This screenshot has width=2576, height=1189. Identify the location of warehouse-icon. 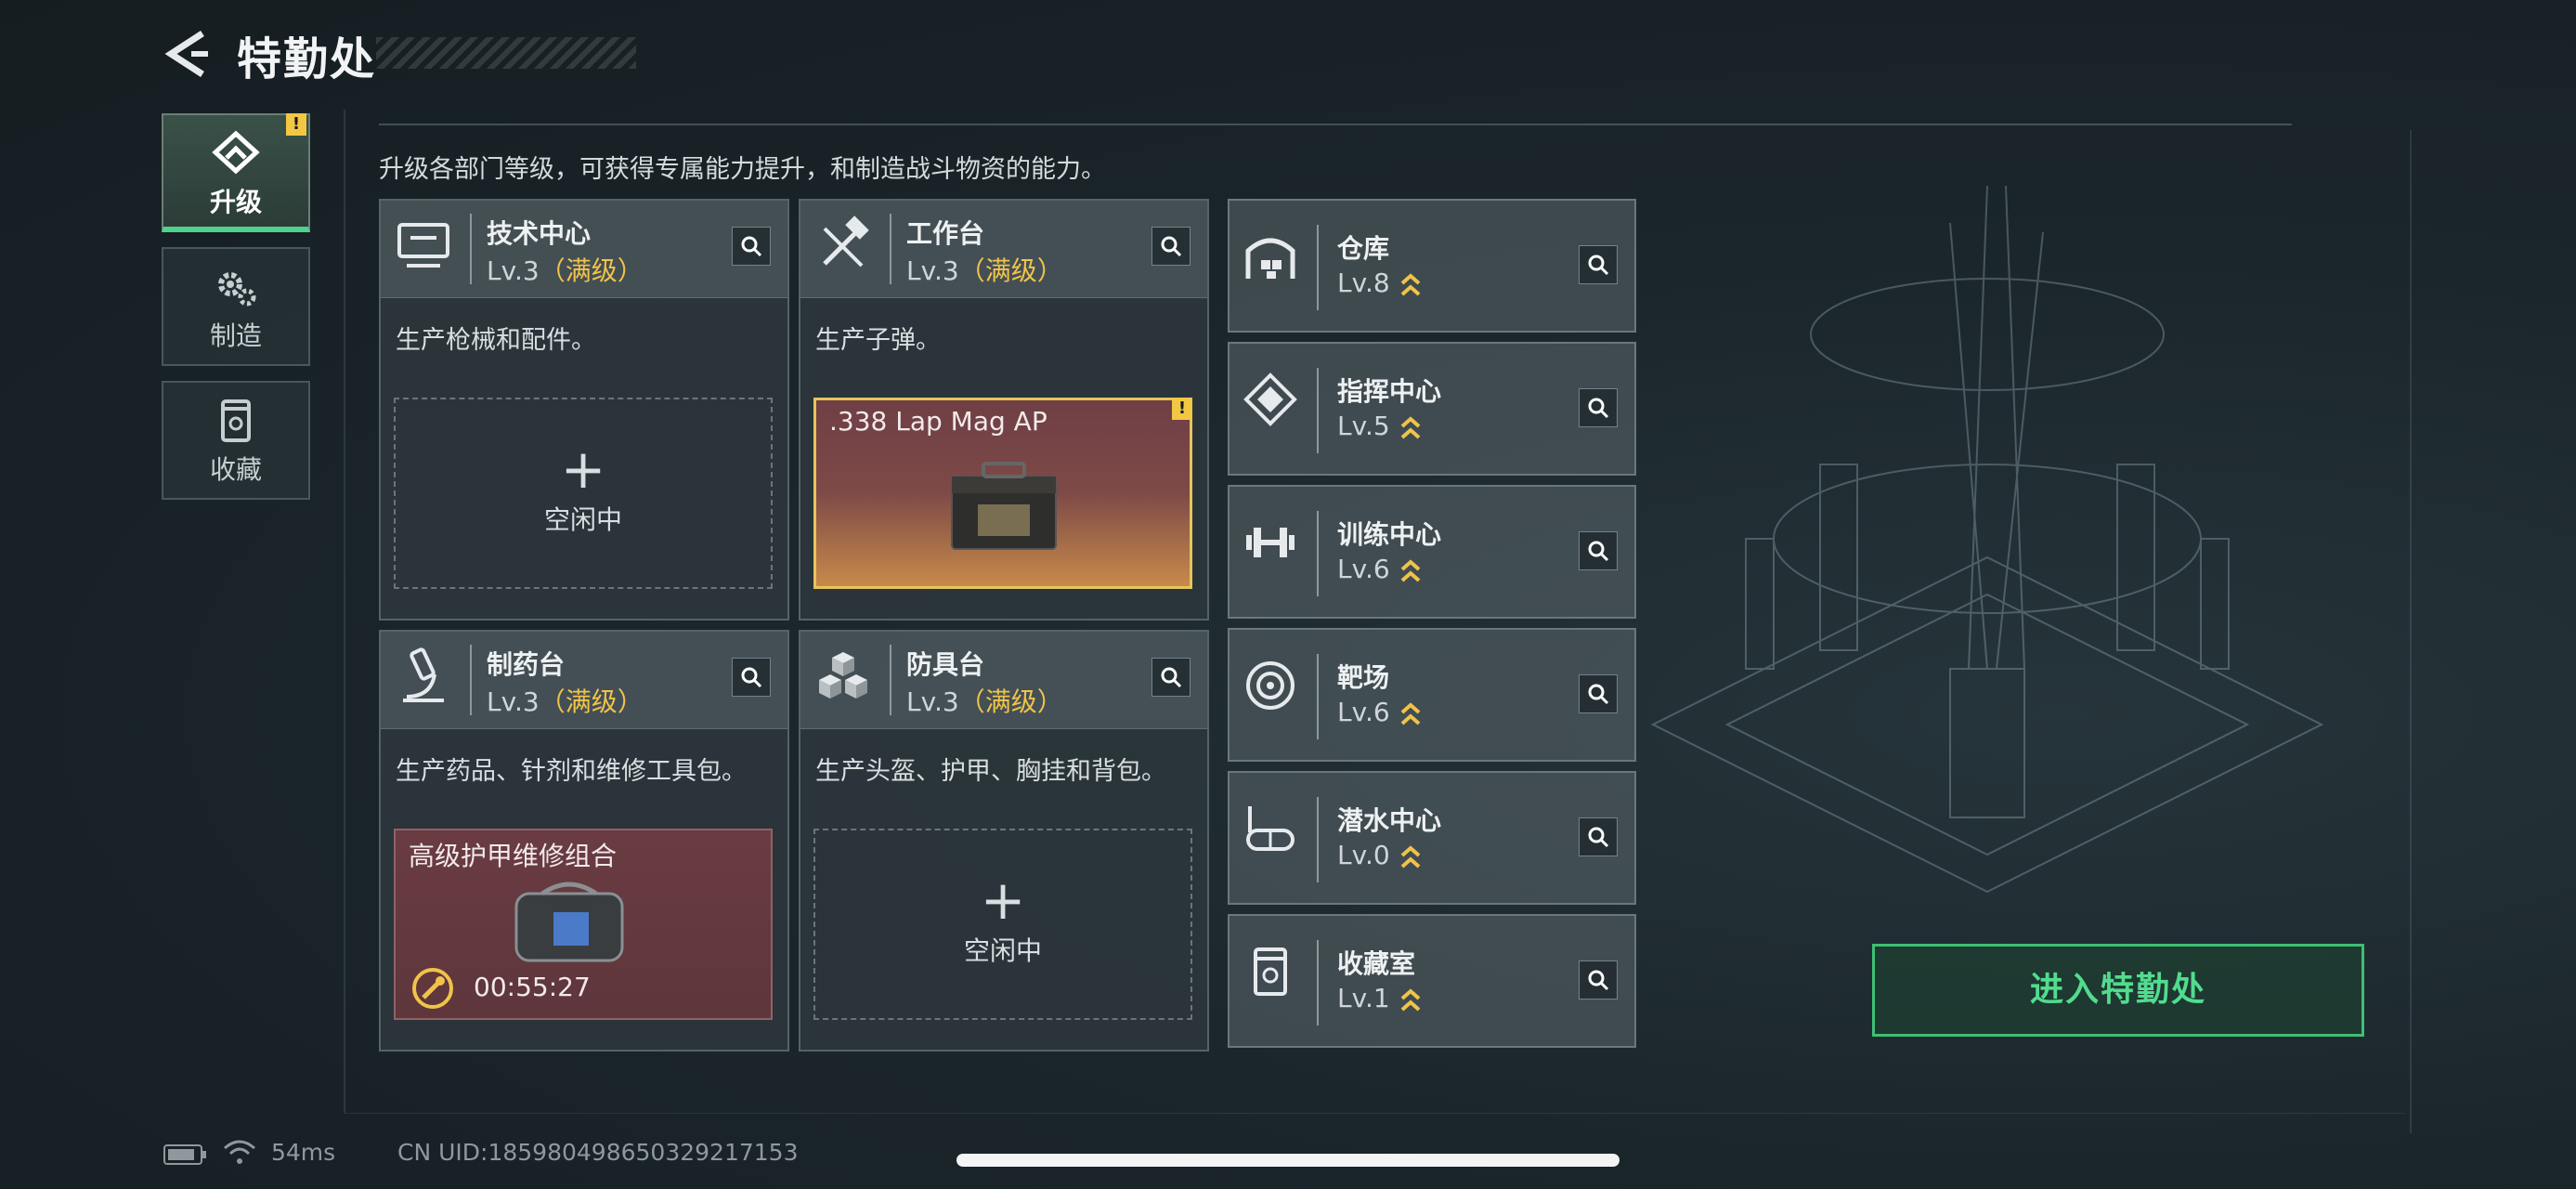
(1270, 258).